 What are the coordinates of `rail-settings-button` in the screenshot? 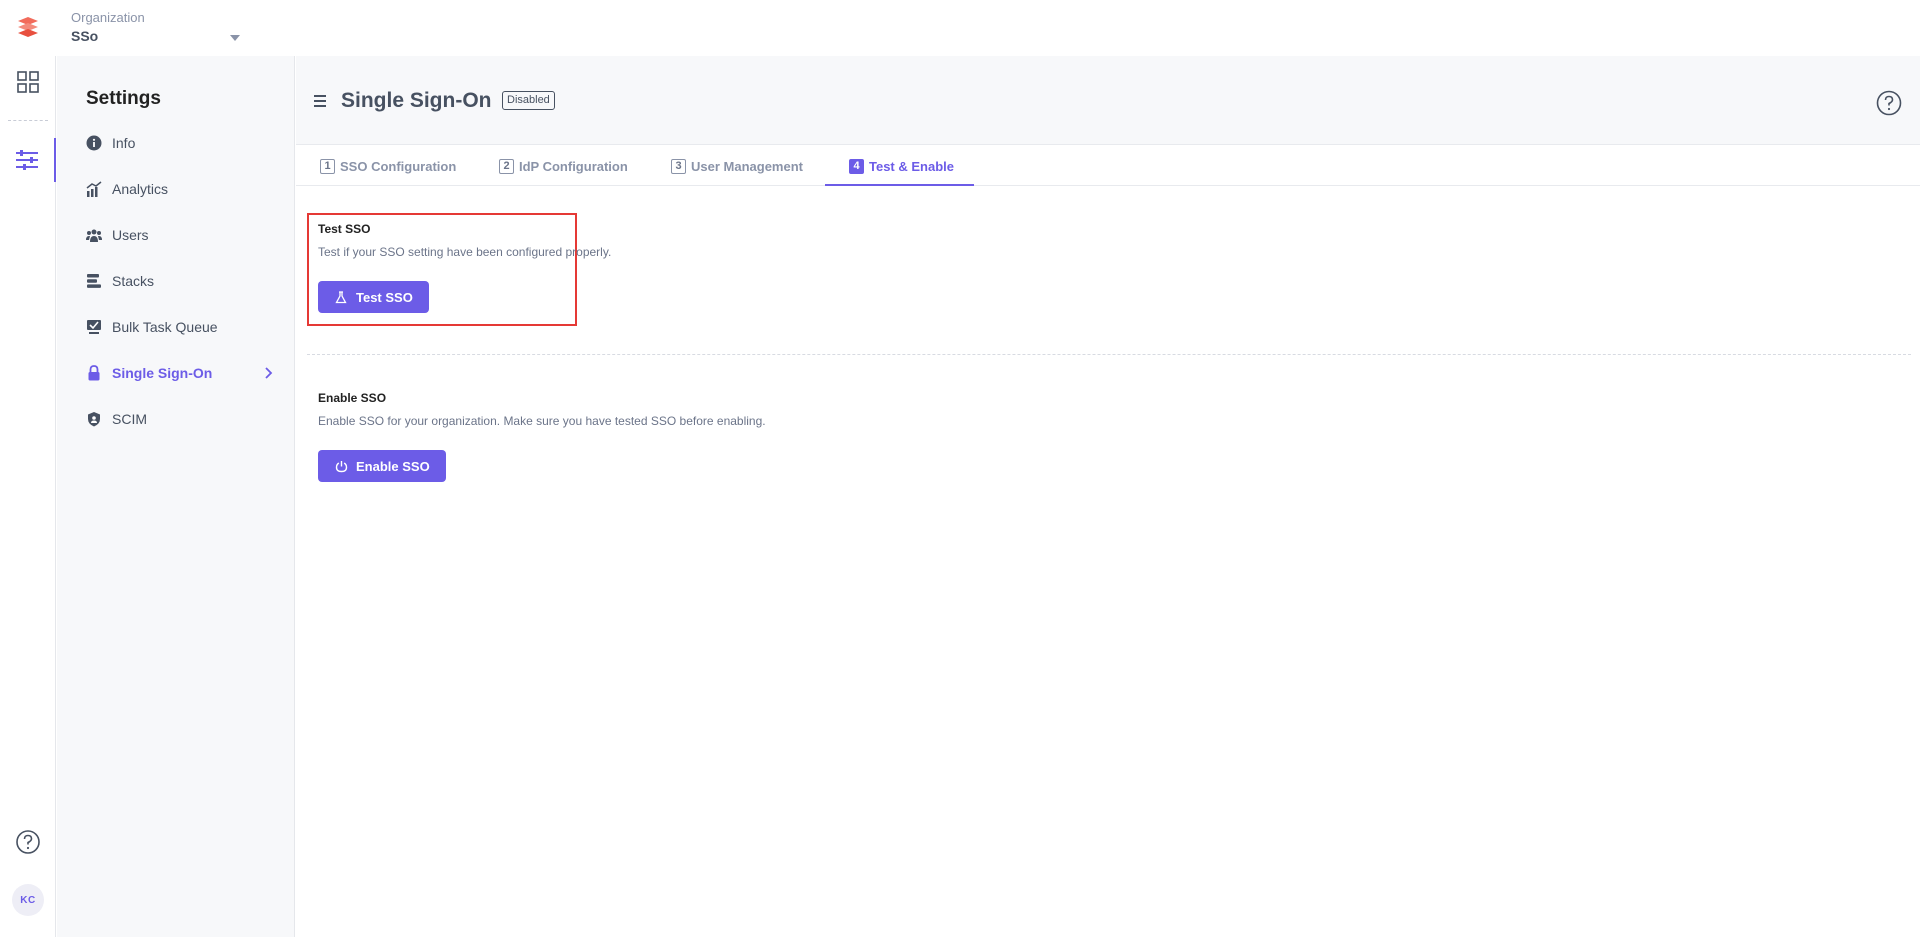 It's located at (28, 160).